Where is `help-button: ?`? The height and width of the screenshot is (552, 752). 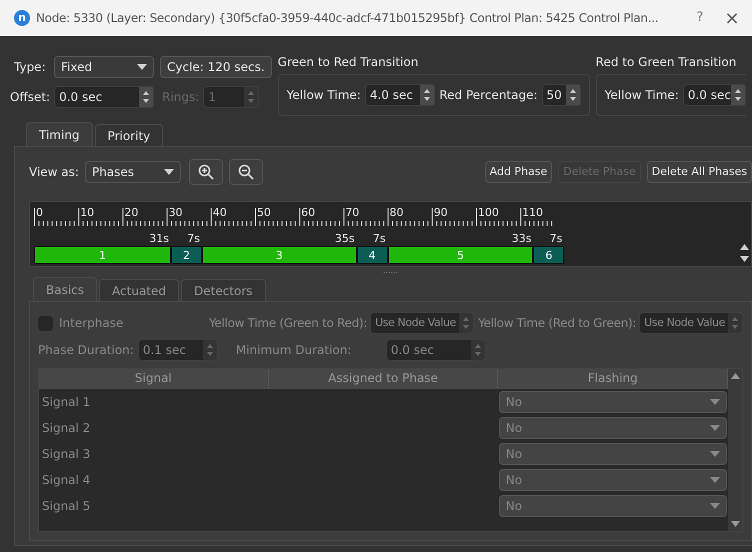
help-button: ? is located at coordinates (700, 18).